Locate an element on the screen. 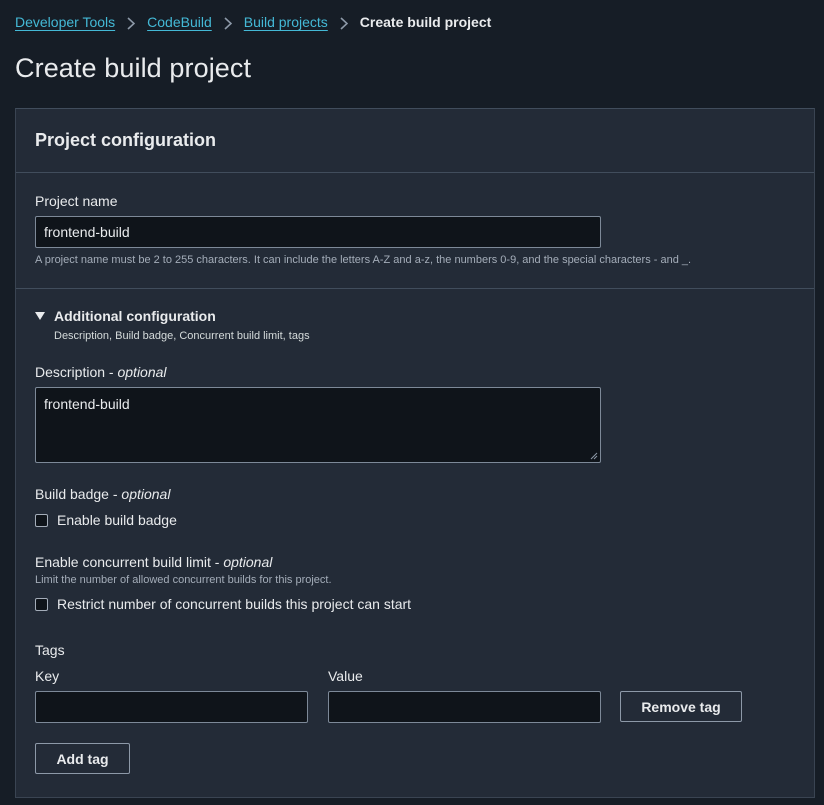 Image resolution: width=824 pixels, height=805 pixels. breadcrumb-build-projects: Build projects is located at coordinates (286, 22).